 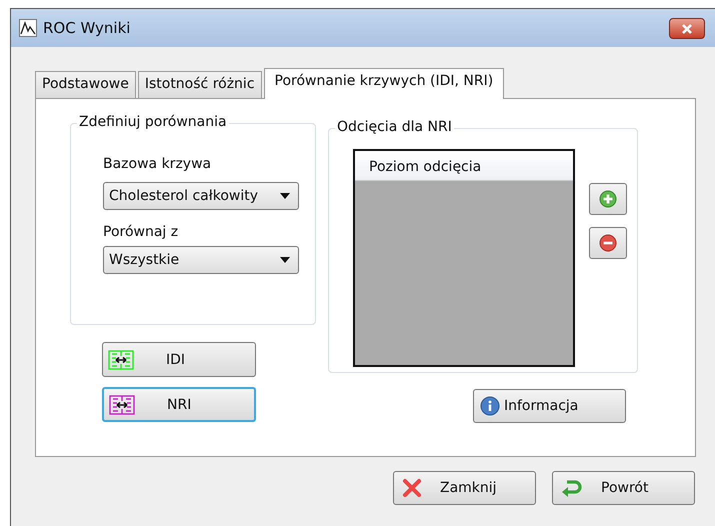 What do you see at coordinates (201, 260) in the screenshot?
I see `dropdown: Wszystkie` at bounding box center [201, 260].